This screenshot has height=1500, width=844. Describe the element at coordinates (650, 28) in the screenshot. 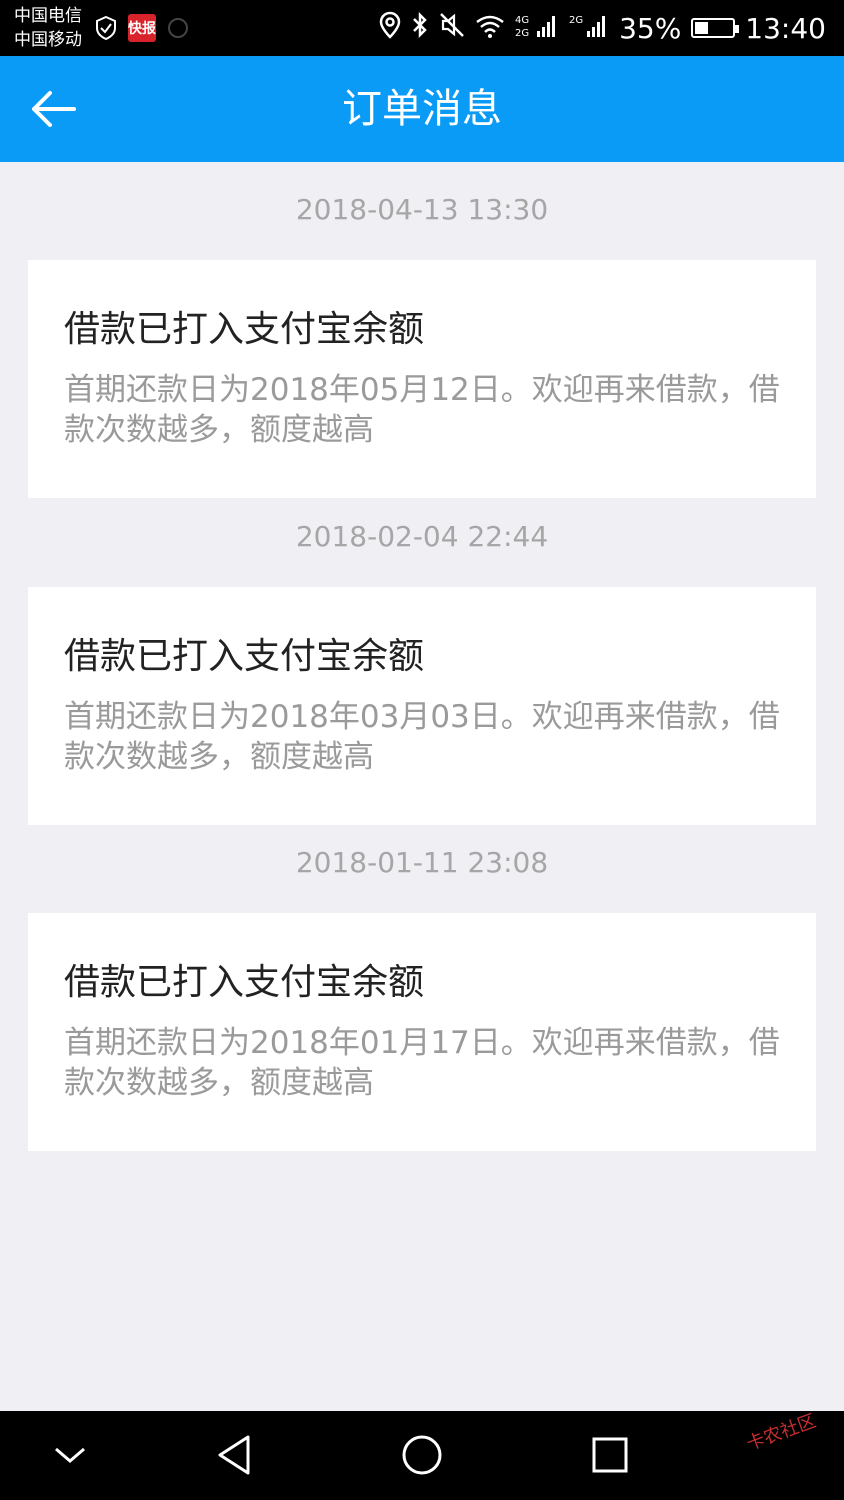

I see `battery-percent: 35%` at that location.